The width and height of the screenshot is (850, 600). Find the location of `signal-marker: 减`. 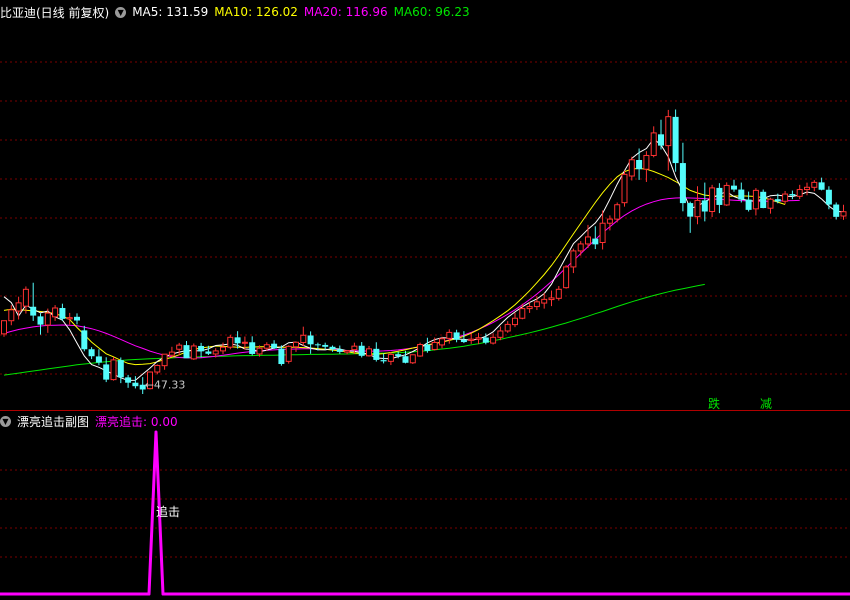

signal-marker: 减 is located at coordinates (766, 404).